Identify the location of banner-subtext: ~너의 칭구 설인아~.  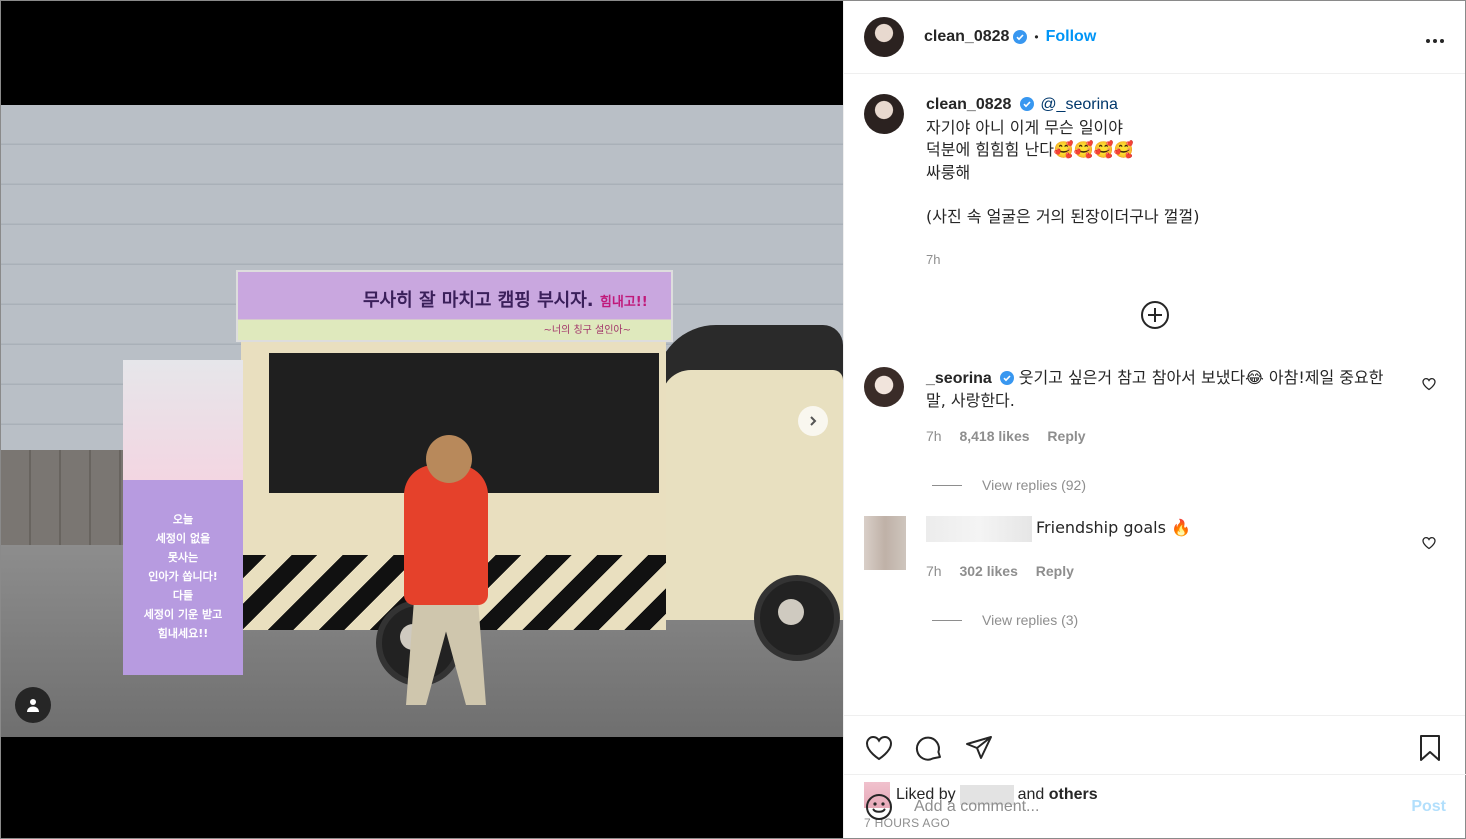
(587, 330).